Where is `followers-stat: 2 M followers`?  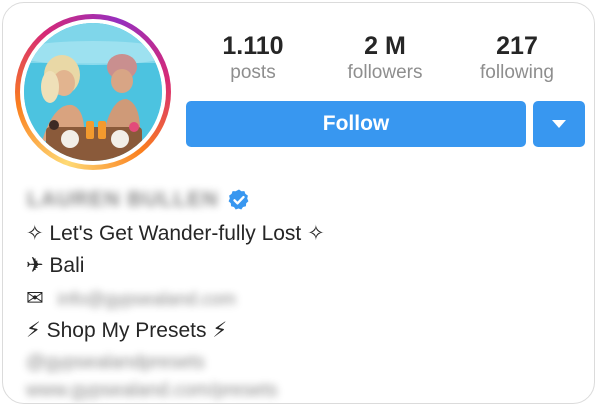 followers-stat: 2 M followers is located at coordinates (385, 58).